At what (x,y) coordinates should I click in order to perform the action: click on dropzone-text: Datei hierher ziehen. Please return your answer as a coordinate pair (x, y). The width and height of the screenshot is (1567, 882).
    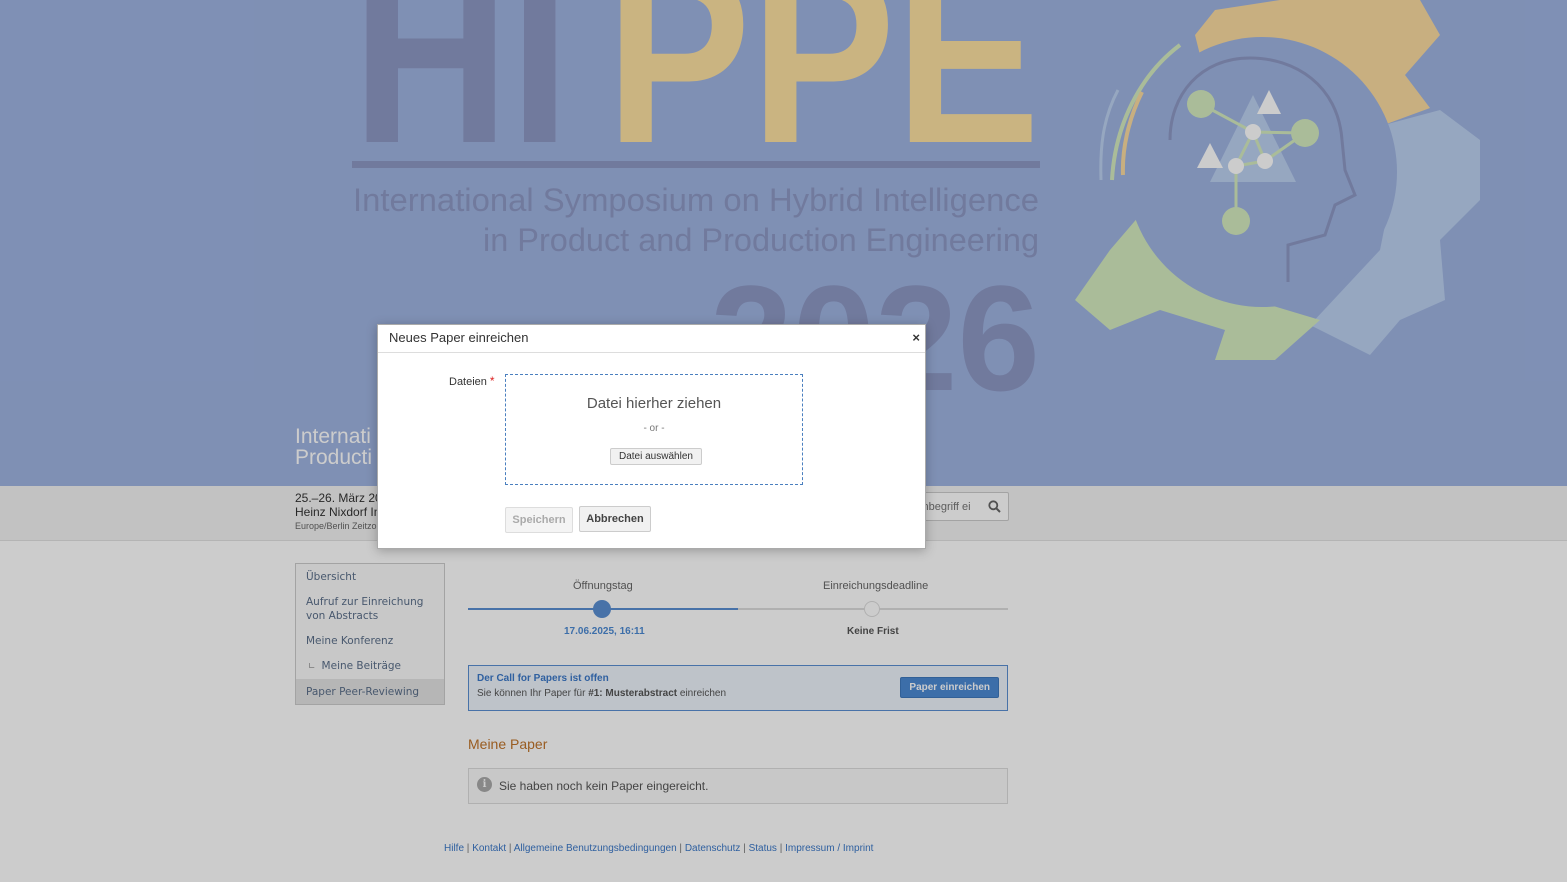
    Looking at the image, I should click on (654, 403).